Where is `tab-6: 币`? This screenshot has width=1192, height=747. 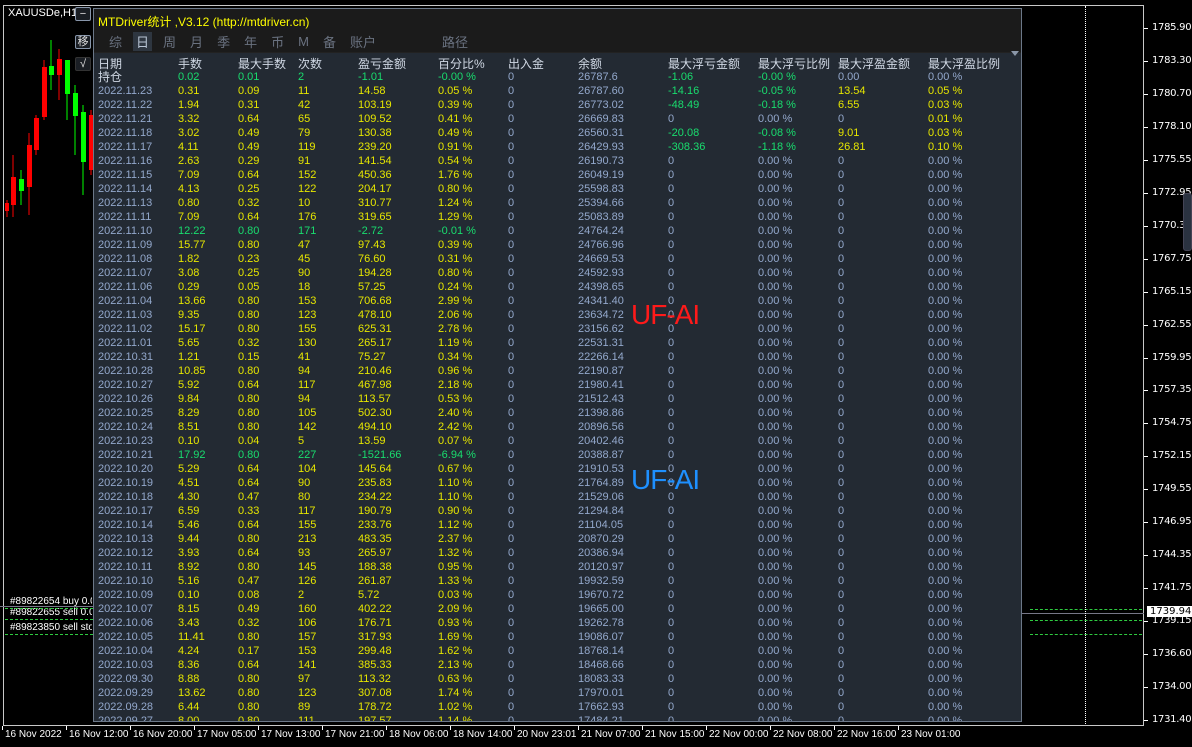 tab-6: 币 is located at coordinates (277, 41).